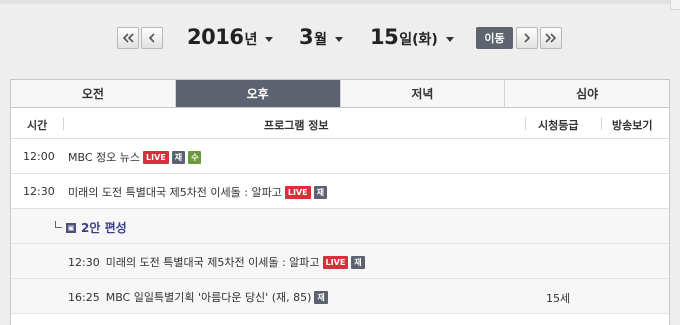 The height and width of the screenshot is (325, 680). What do you see at coordinates (558, 298) in the screenshot?
I see `rating-value: 15세` at bounding box center [558, 298].